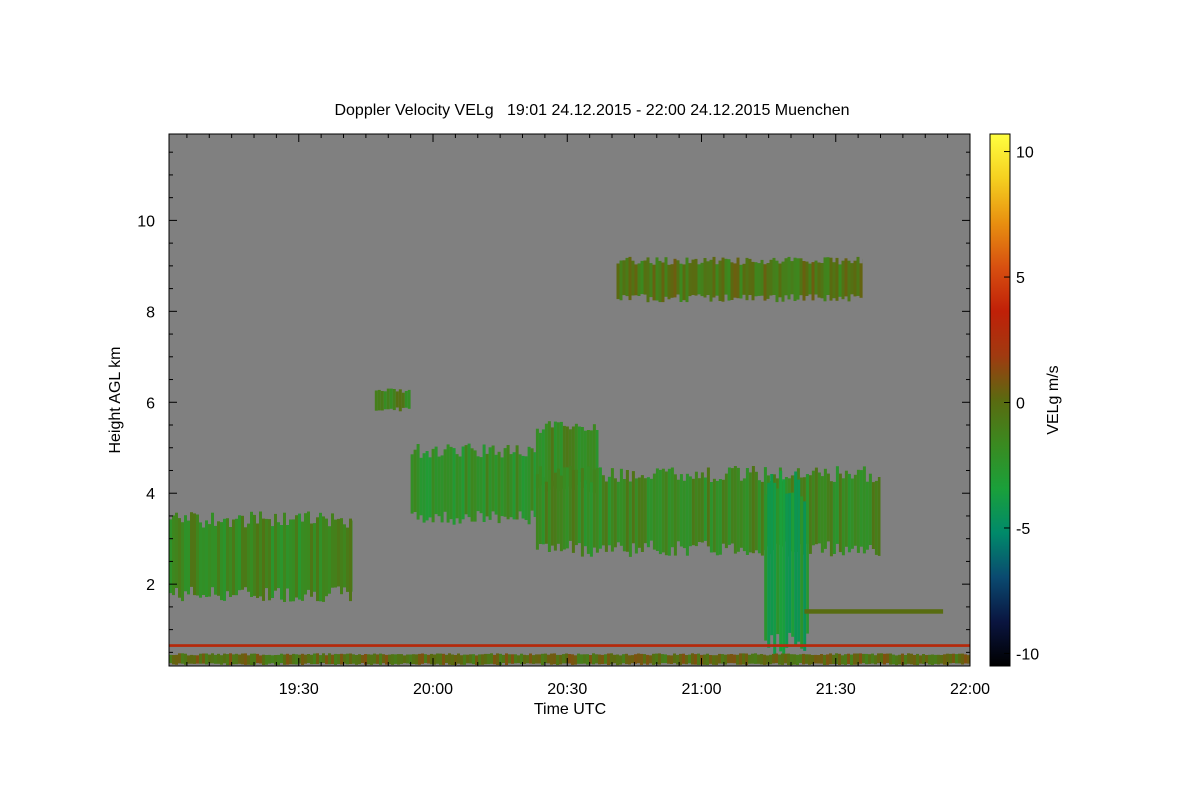 This screenshot has width=1200, height=800. I want to click on colorbar-tick-label: -5, so click(1023, 529).